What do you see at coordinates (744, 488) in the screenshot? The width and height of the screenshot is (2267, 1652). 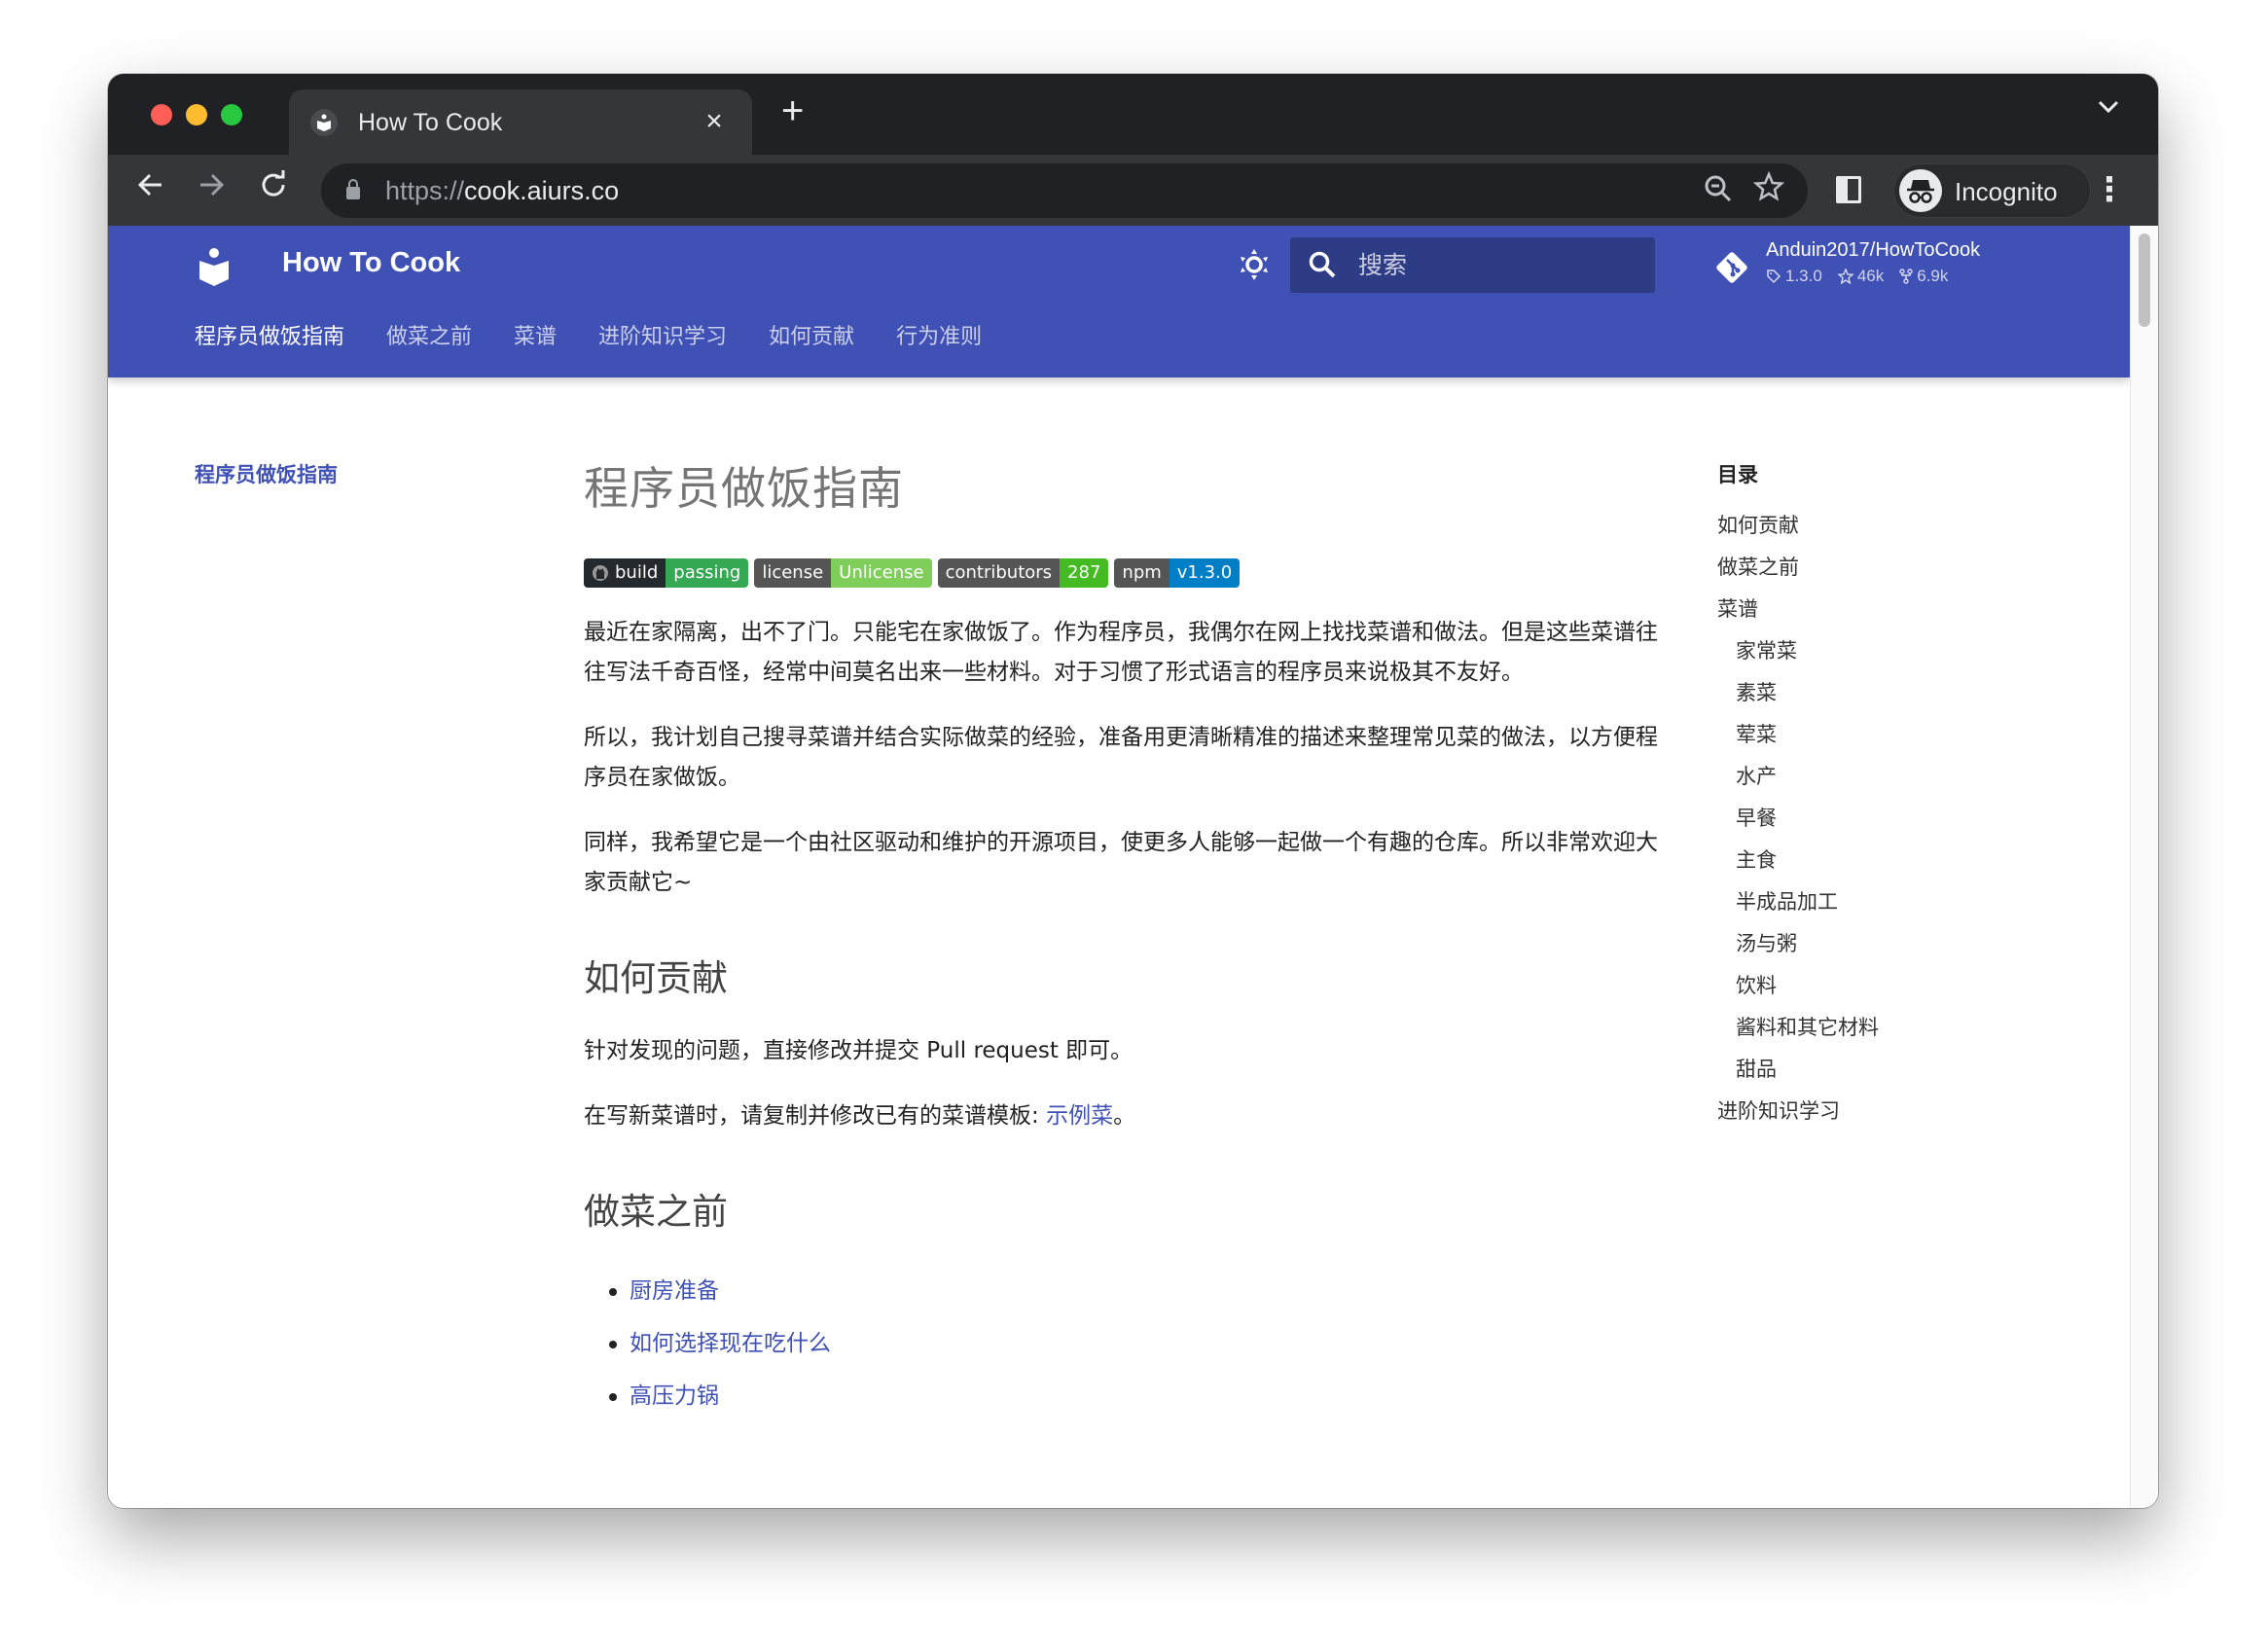 I see `page-title: 程序员做饭指南` at bounding box center [744, 488].